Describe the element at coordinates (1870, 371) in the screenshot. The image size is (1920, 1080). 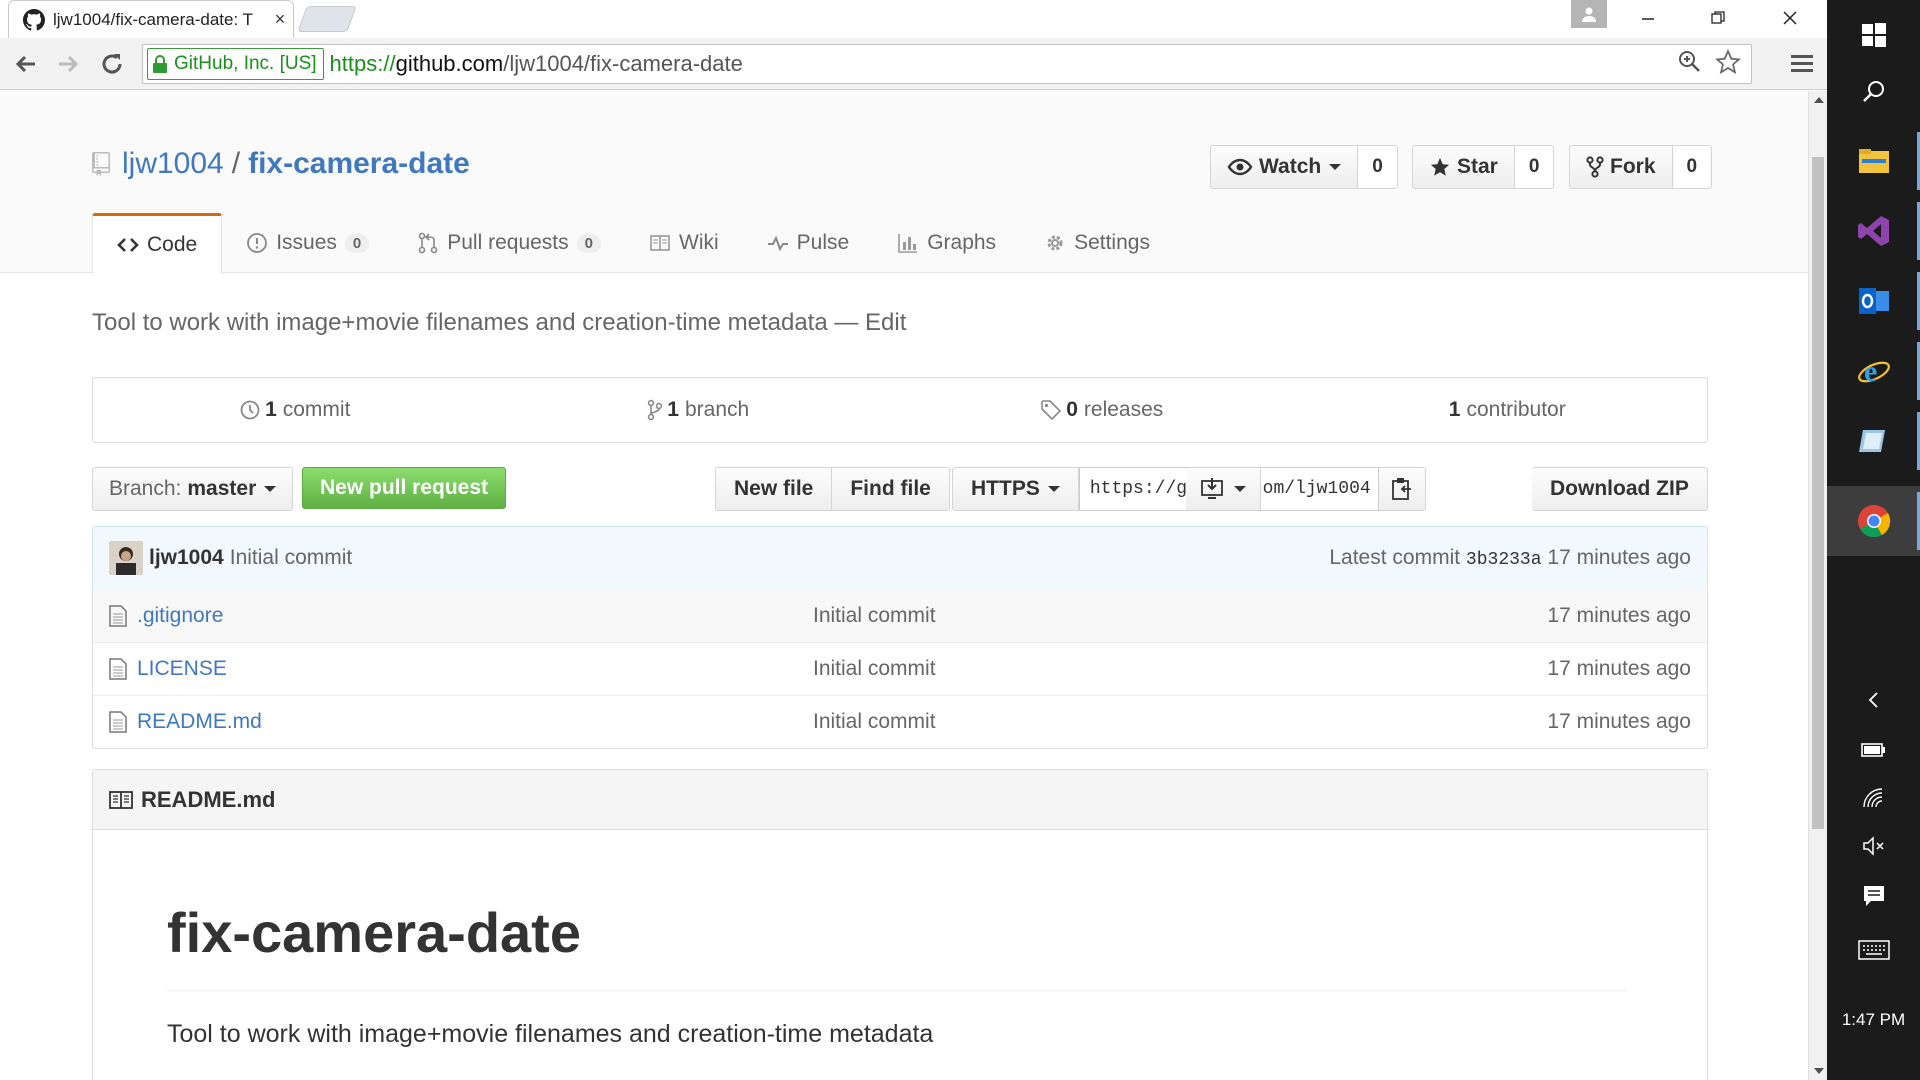
I see `svg-text: e` at that location.